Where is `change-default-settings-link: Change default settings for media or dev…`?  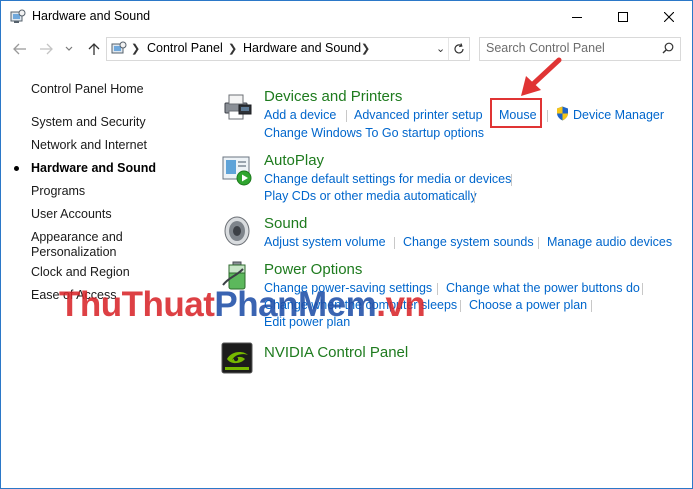 change-default-settings-link: Change default settings for media or dev… is located at coordinates (387, 179).